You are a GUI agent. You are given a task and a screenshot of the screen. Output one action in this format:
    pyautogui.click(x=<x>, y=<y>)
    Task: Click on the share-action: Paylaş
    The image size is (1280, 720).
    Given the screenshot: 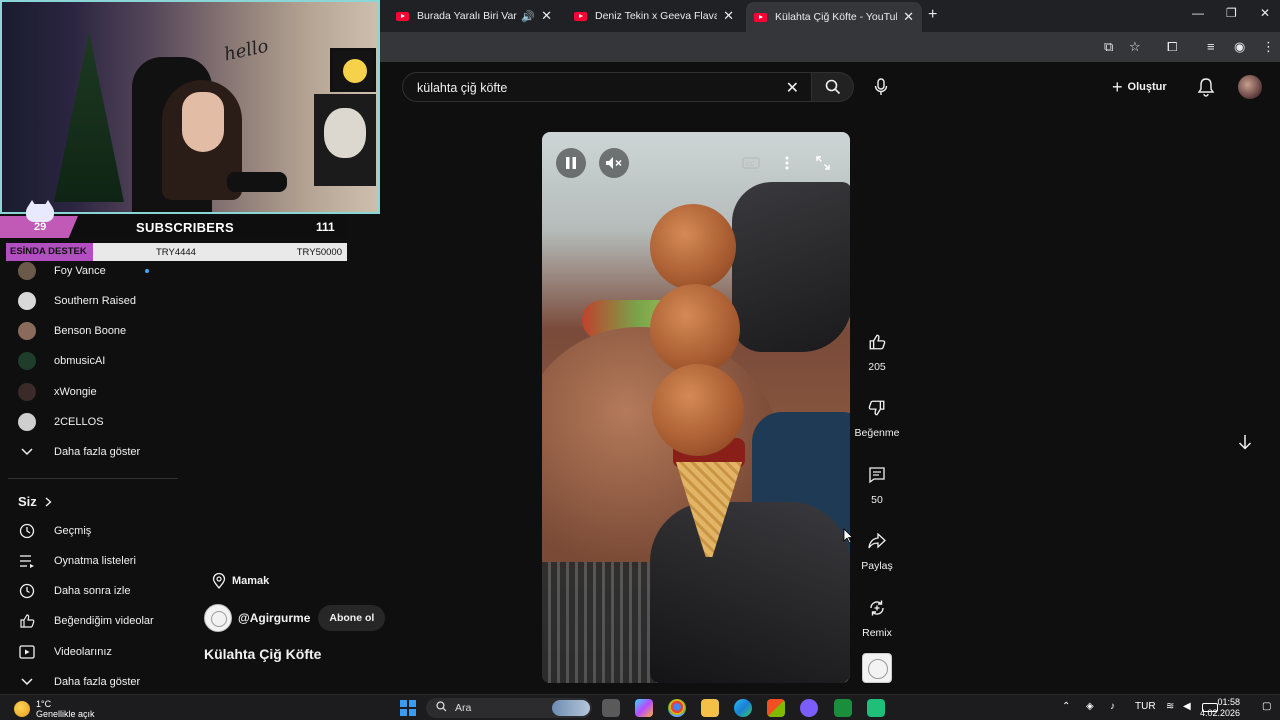 What is the action you would take?
    pyautogui.click(x=877, y=548)
    